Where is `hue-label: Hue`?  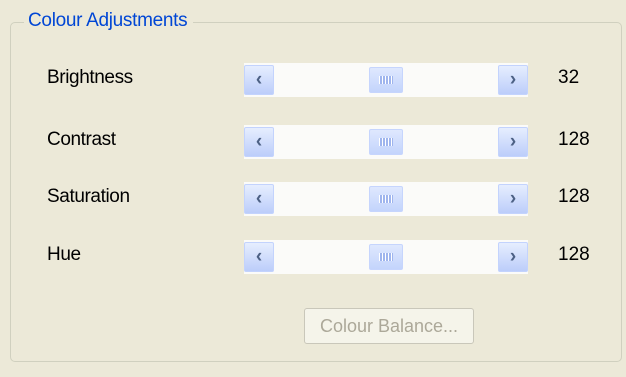
hue-label: Hue is located at coordinates (64, 254).